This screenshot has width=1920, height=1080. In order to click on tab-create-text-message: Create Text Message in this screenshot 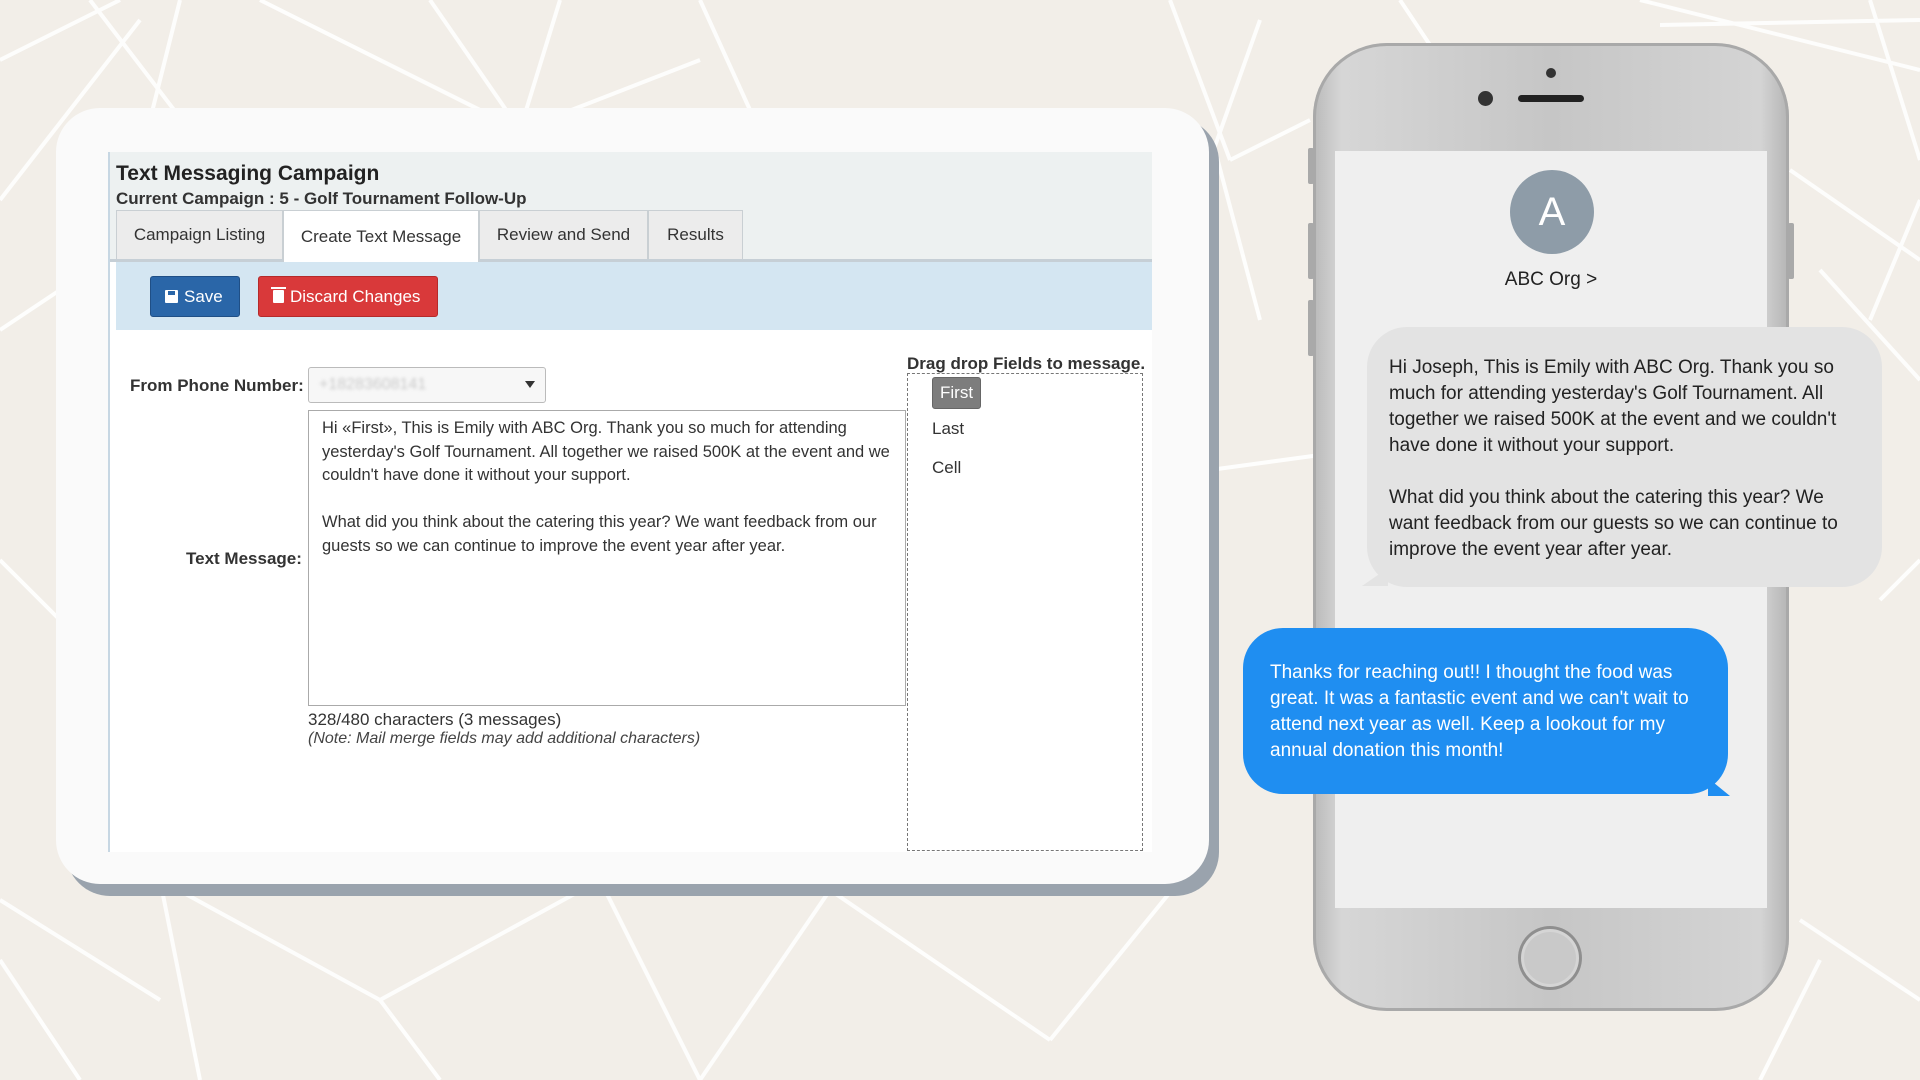, I will do `click(381, 236)`.